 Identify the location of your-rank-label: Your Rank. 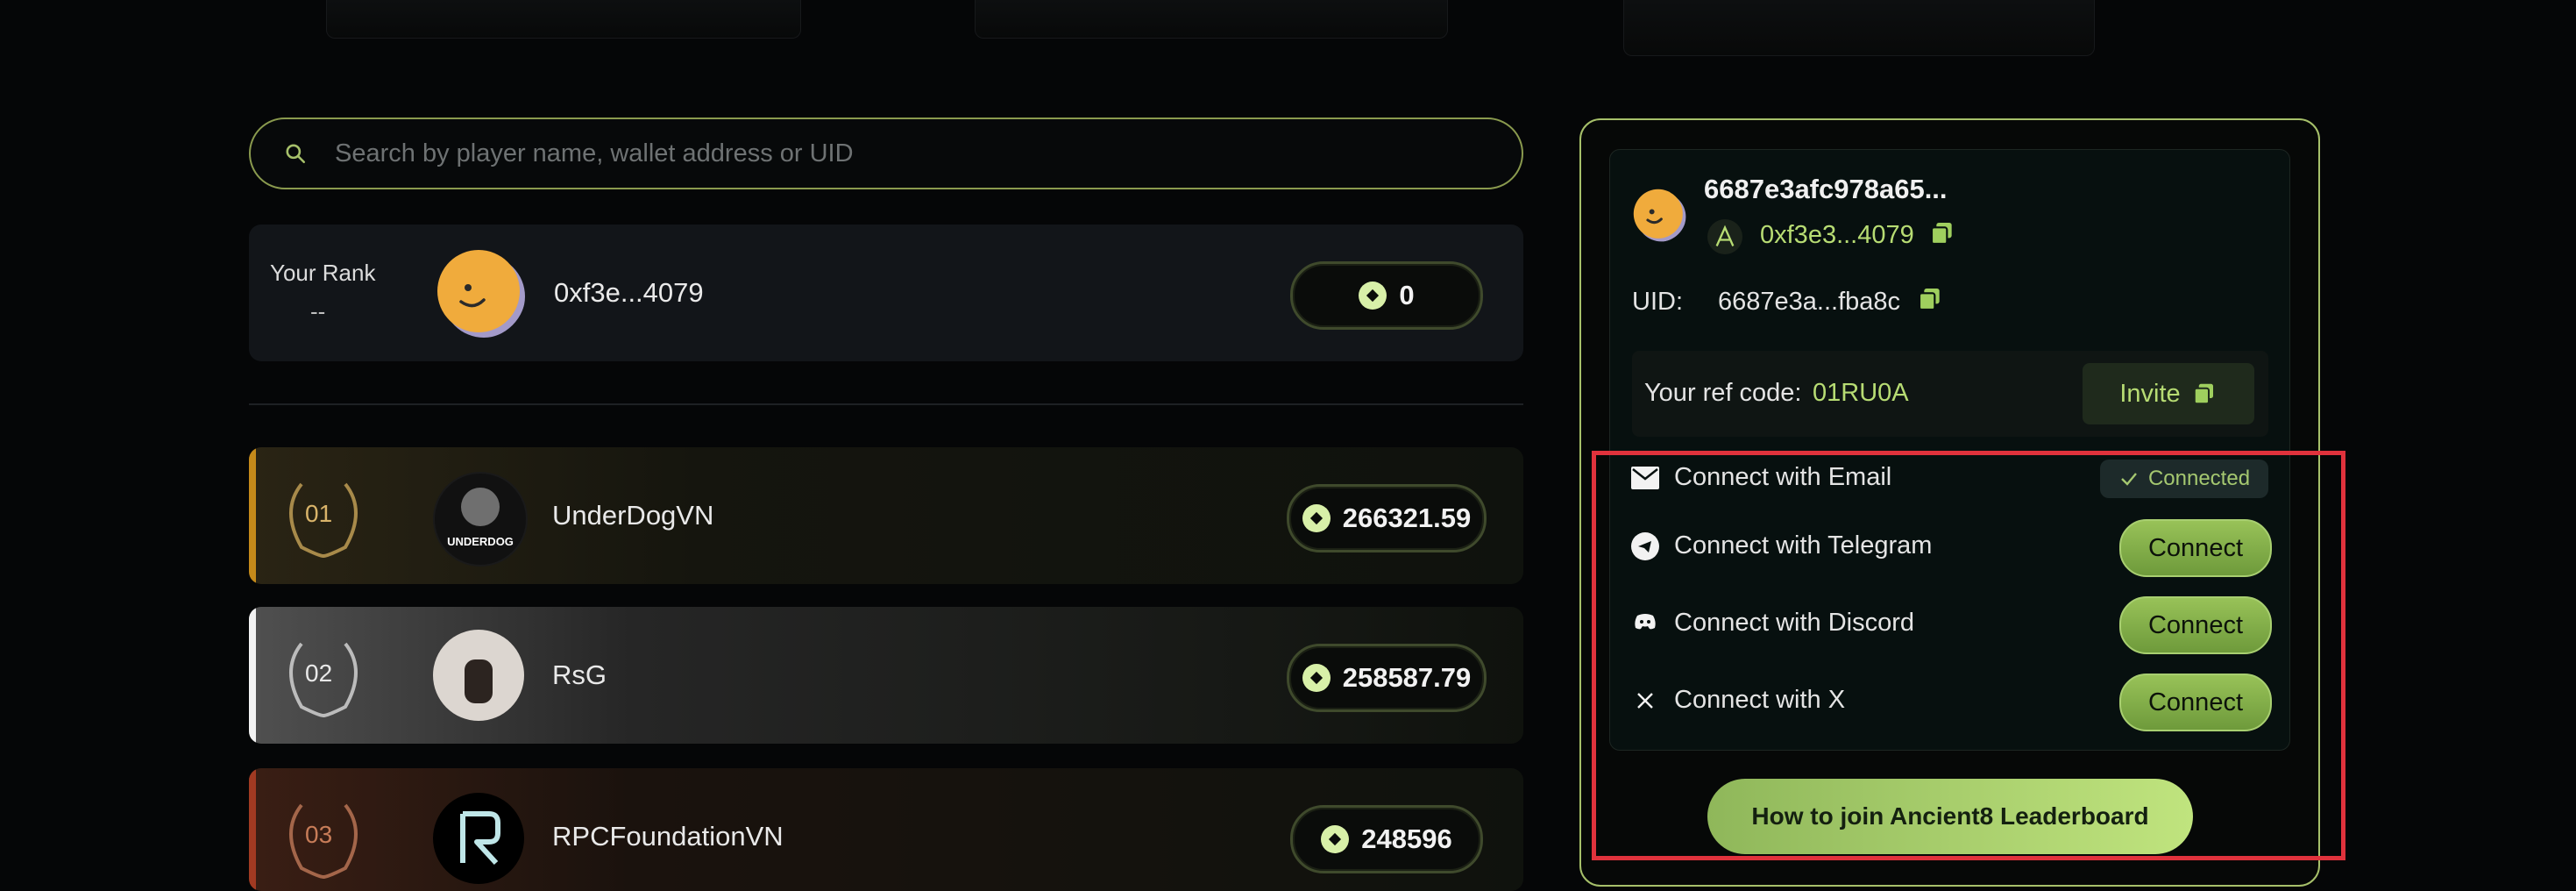
(323, 273).